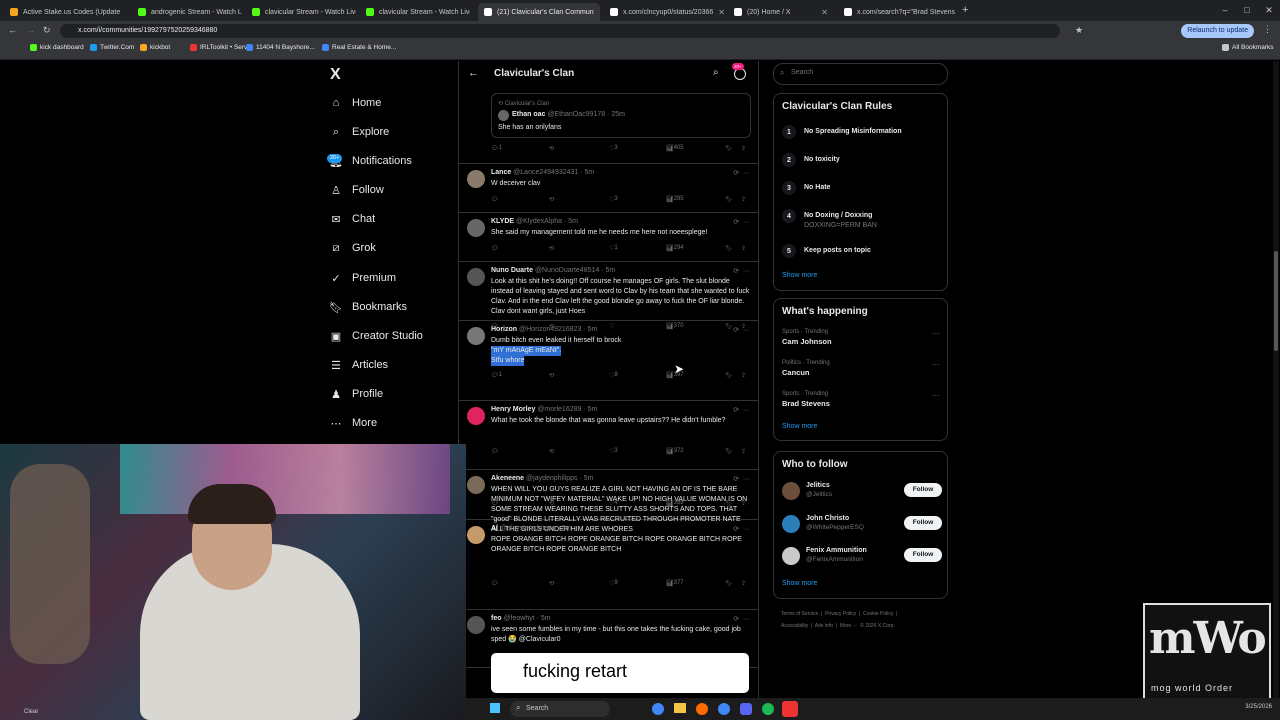 This screenshot has width=1280, height=720. What do you see at coordinates (675, 199) in the screenshot?
I see `views-button: 📊︎ 295` at bounding box center [675, 199].